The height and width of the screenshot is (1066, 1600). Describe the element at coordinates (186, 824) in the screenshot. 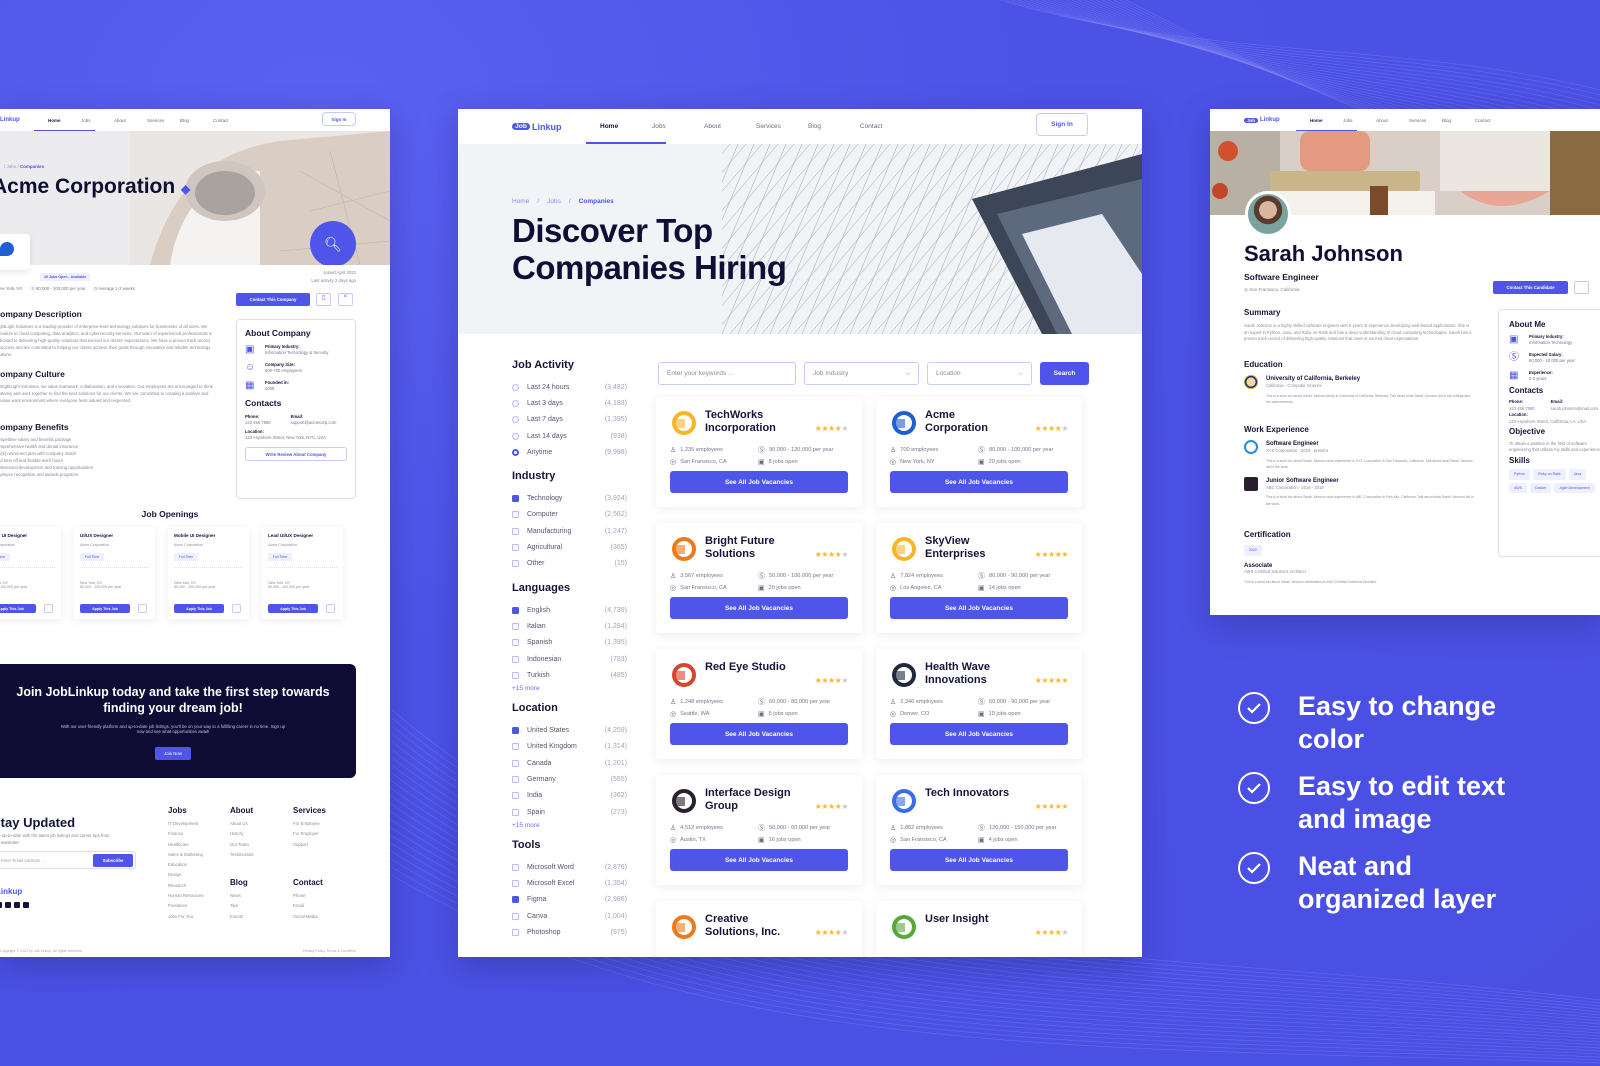

I see `footer-link: IT Development` at that location.